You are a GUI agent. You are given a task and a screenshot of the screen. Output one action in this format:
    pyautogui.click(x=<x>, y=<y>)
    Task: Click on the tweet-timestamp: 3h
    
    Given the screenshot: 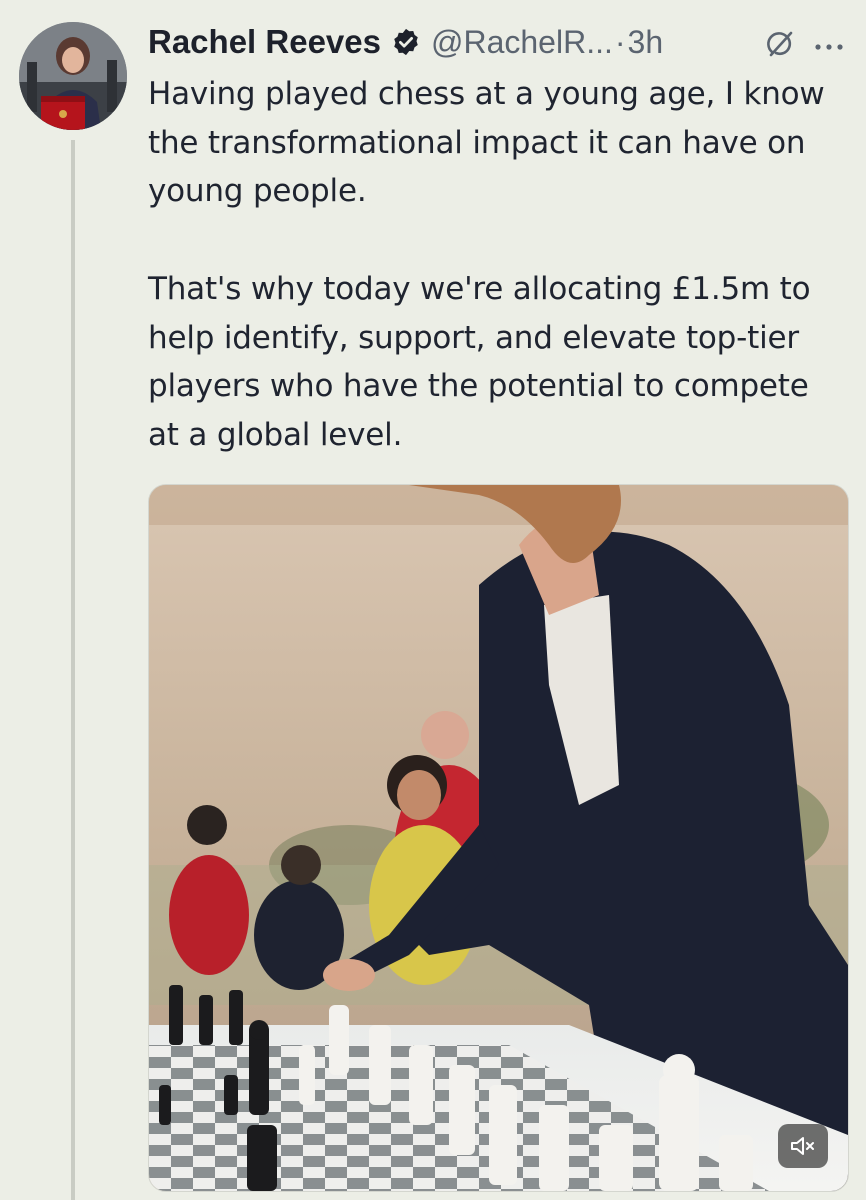 What is the action you would take?
    pyautogui.click(x=646, y=42)
    